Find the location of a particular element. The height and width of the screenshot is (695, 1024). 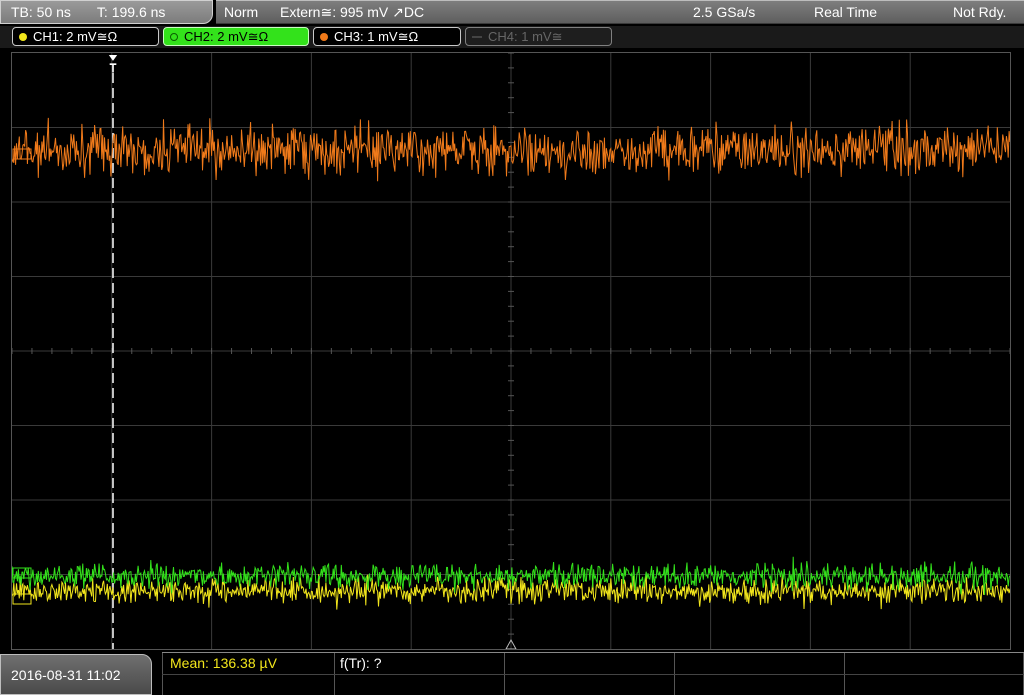

channel-3-label: CH3: 1 mV≅Ω is located at coordinates (376, 36).